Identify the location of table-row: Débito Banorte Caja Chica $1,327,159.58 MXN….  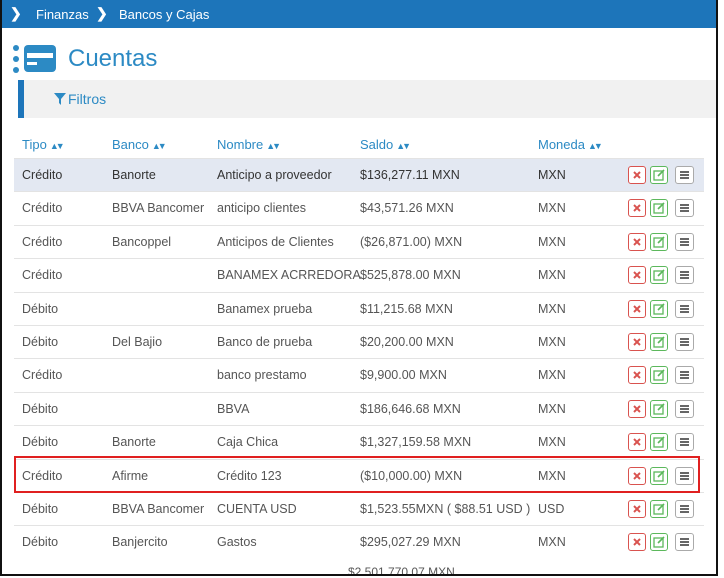
(359, 441).